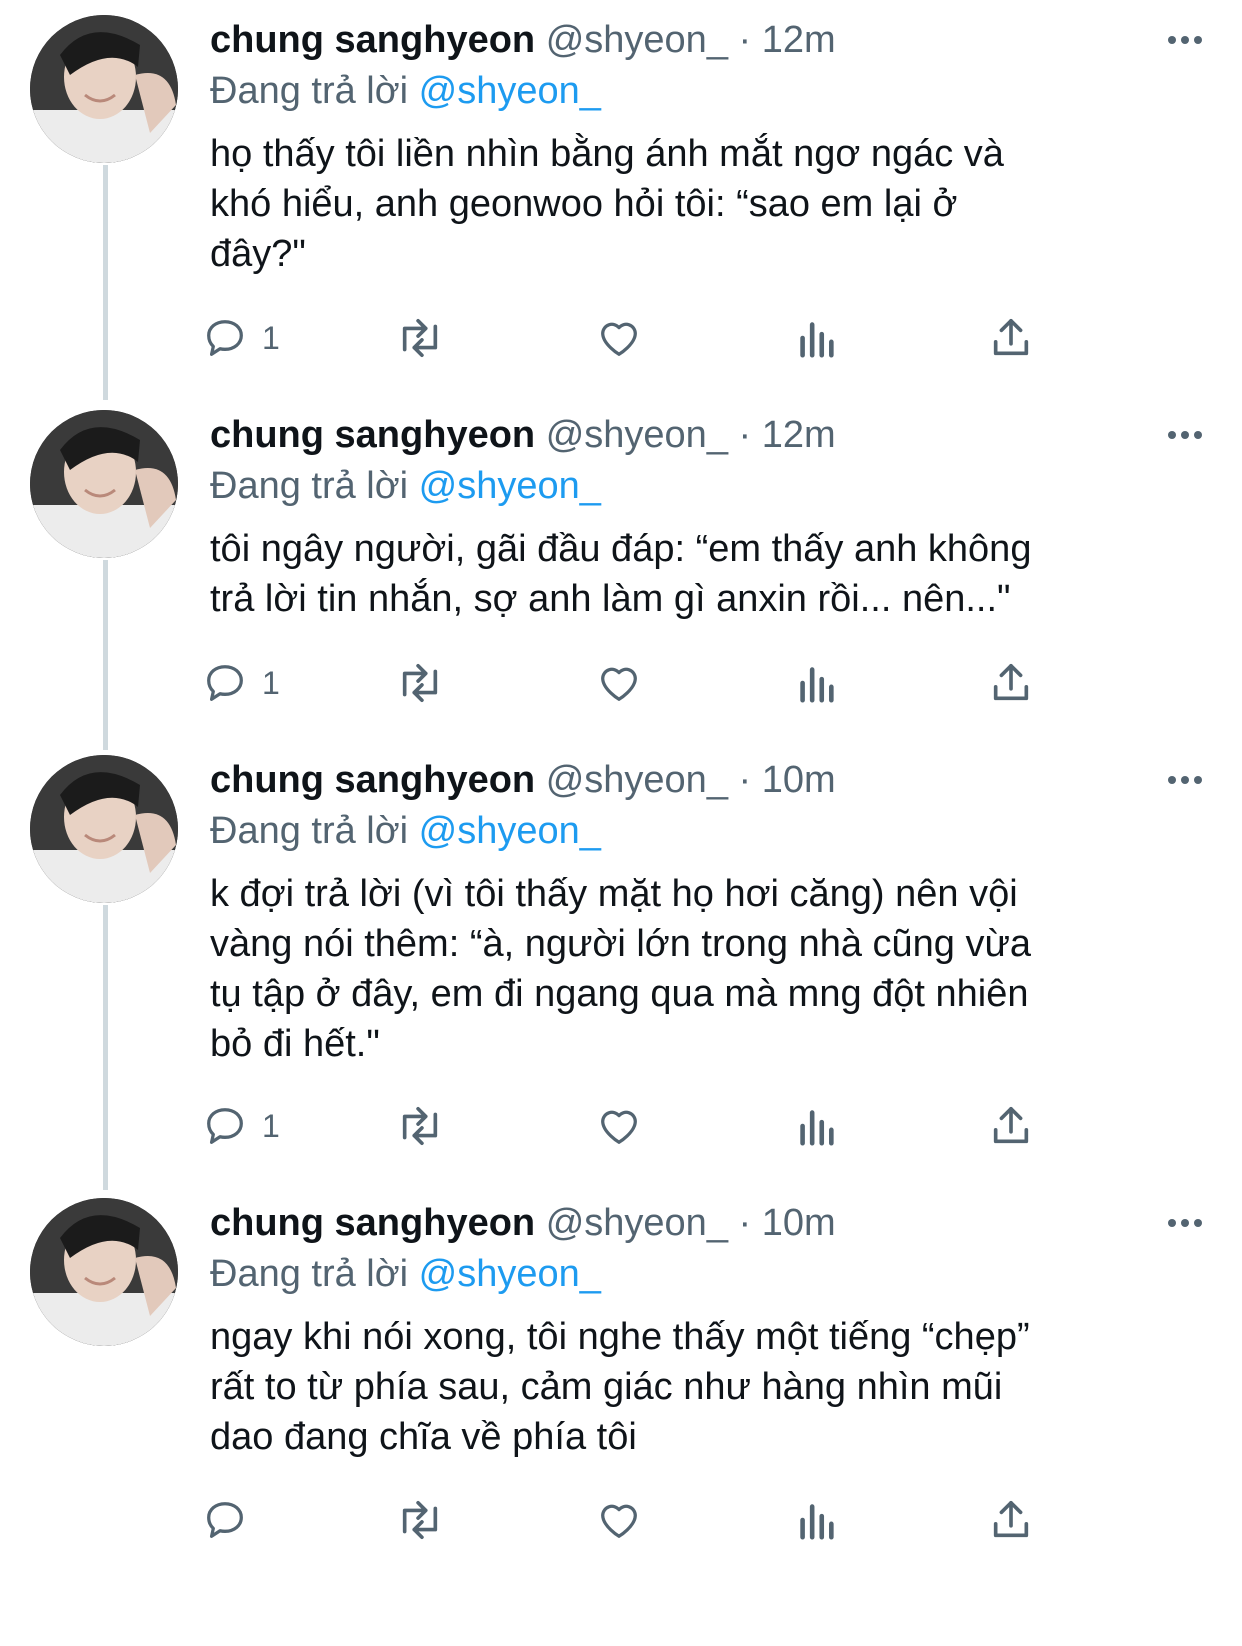 This screenshot has height=1646, width=1242. What do you see at coordinates (643, 1520) in the screenshot?
I see `tweet-actions` at bounding box center [643, 1520].